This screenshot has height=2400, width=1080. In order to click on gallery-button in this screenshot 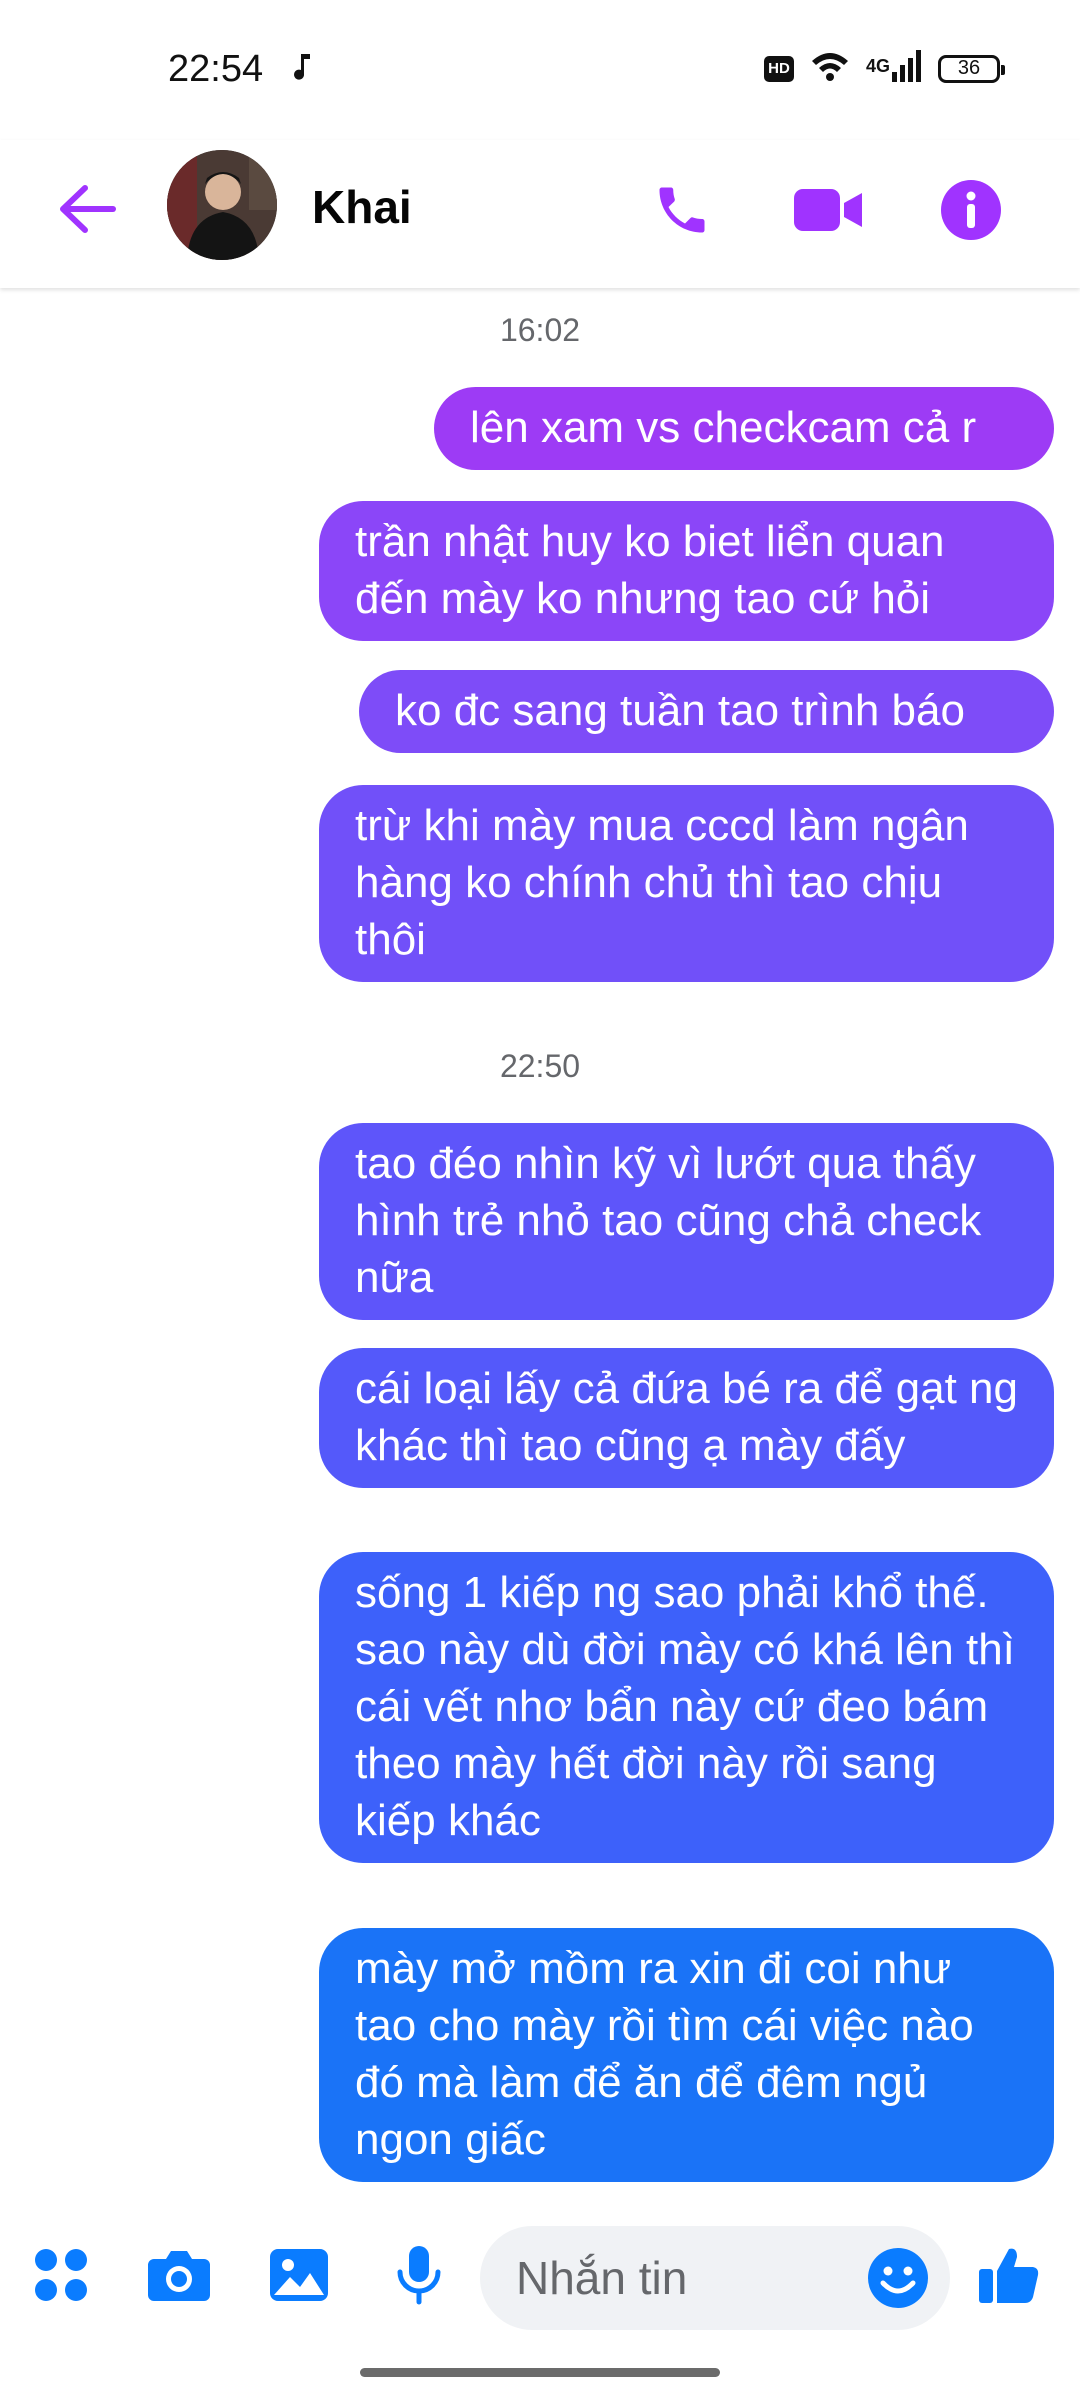, I will do `click(299, 2275)`.